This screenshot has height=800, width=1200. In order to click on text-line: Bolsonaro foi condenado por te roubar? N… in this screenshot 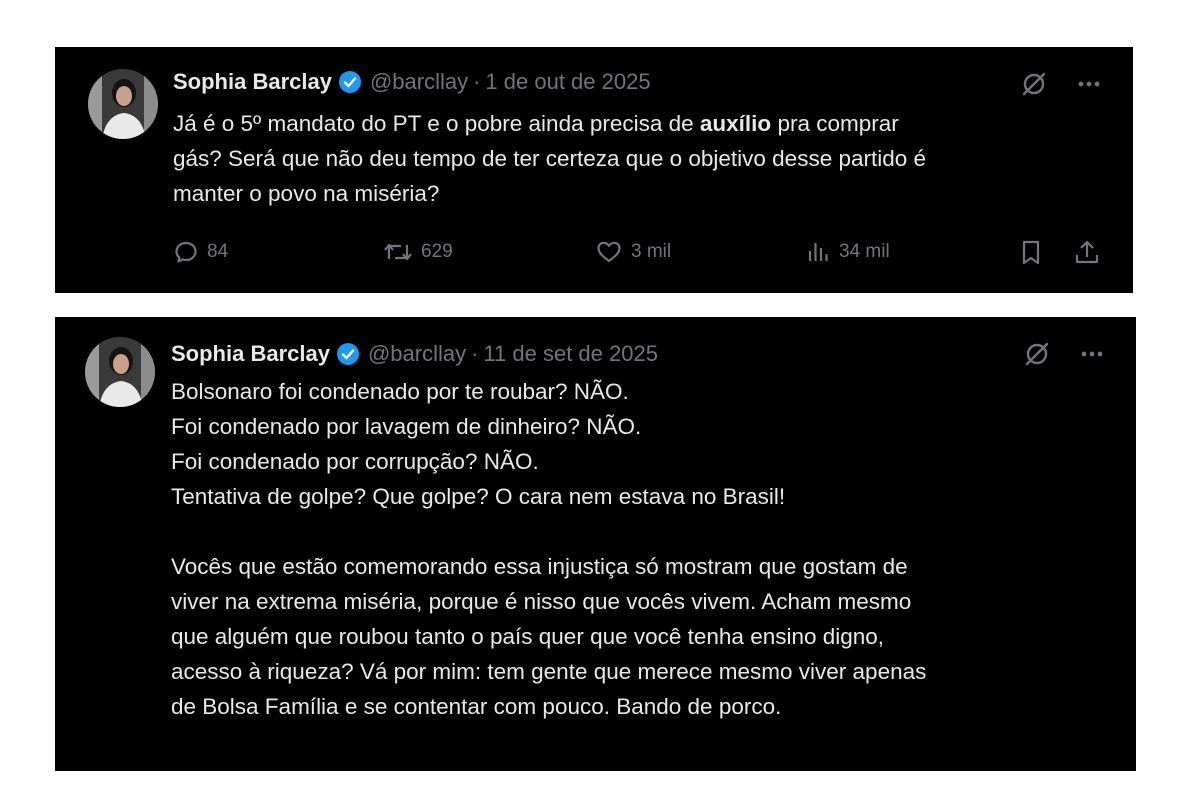, I will do `click(400, 391)`.